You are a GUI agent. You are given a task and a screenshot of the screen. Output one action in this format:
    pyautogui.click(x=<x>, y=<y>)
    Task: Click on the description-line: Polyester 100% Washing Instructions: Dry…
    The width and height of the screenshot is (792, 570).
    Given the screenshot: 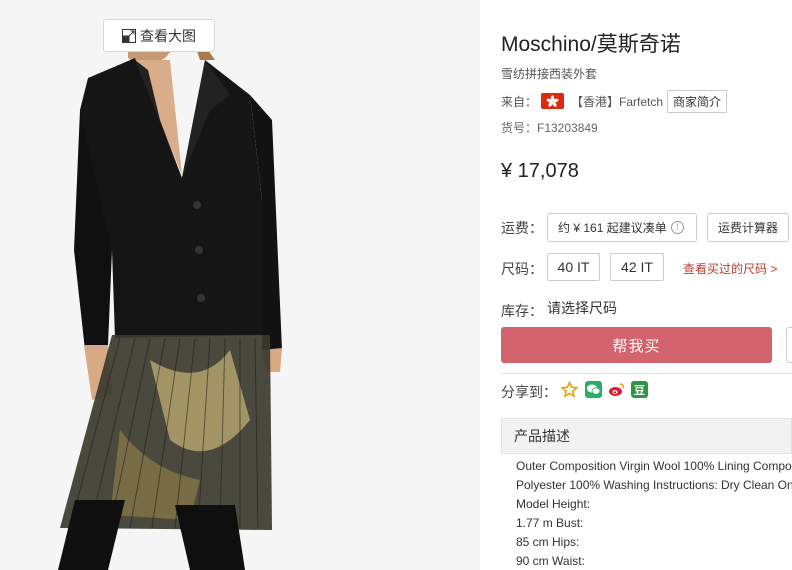 What is the action you would take?
    pyautogui.click(x=654, y=485)
    